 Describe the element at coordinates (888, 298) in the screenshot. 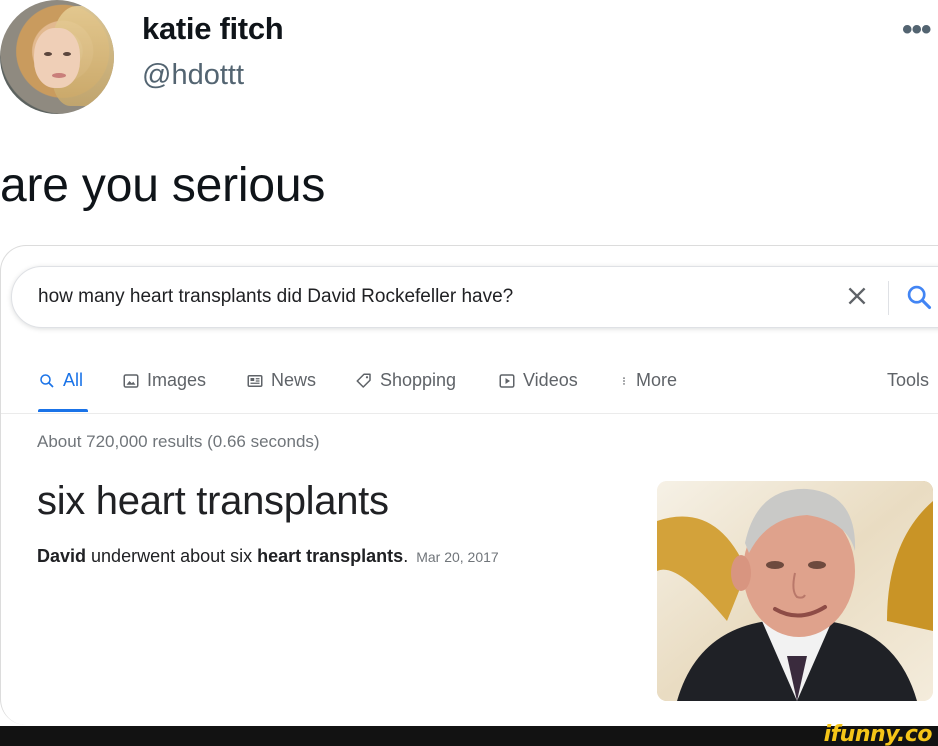

I see `divider` at that location.